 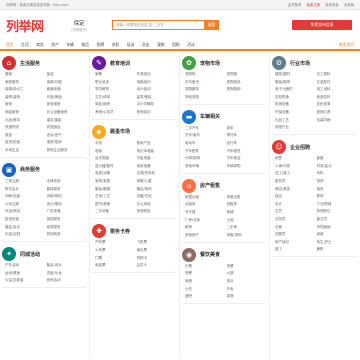 I want to click on mobile-link: 手机版, so click(x=349, y=5).